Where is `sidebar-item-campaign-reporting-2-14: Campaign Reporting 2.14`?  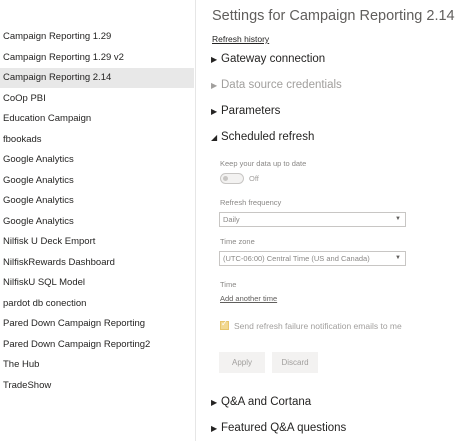
sidebar-item-campaign-reporting-2-14: Campaign Reporting 2.14 is located at coordinates (97, 78).